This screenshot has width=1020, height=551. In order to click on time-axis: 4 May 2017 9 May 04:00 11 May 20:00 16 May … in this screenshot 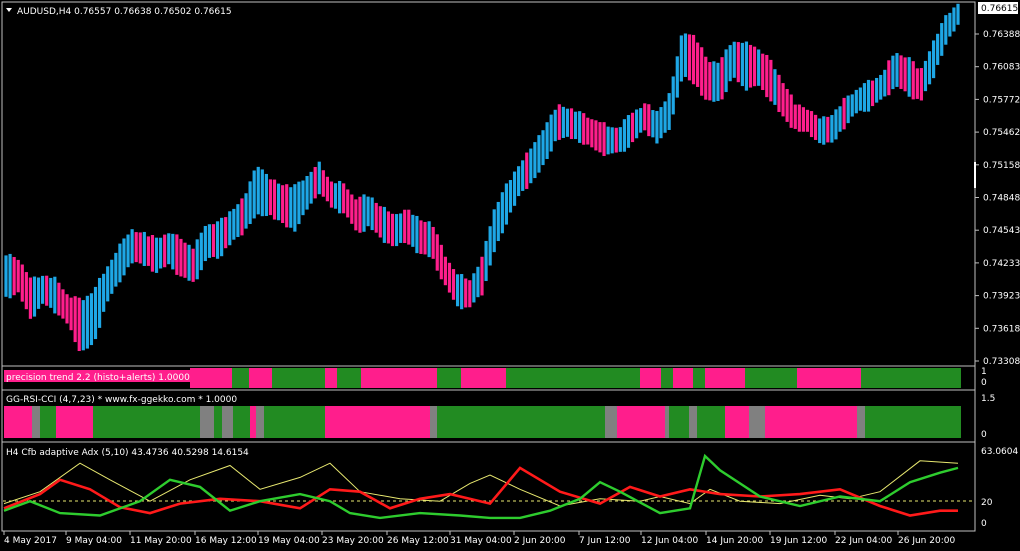, I will do `click(479, 538)`.